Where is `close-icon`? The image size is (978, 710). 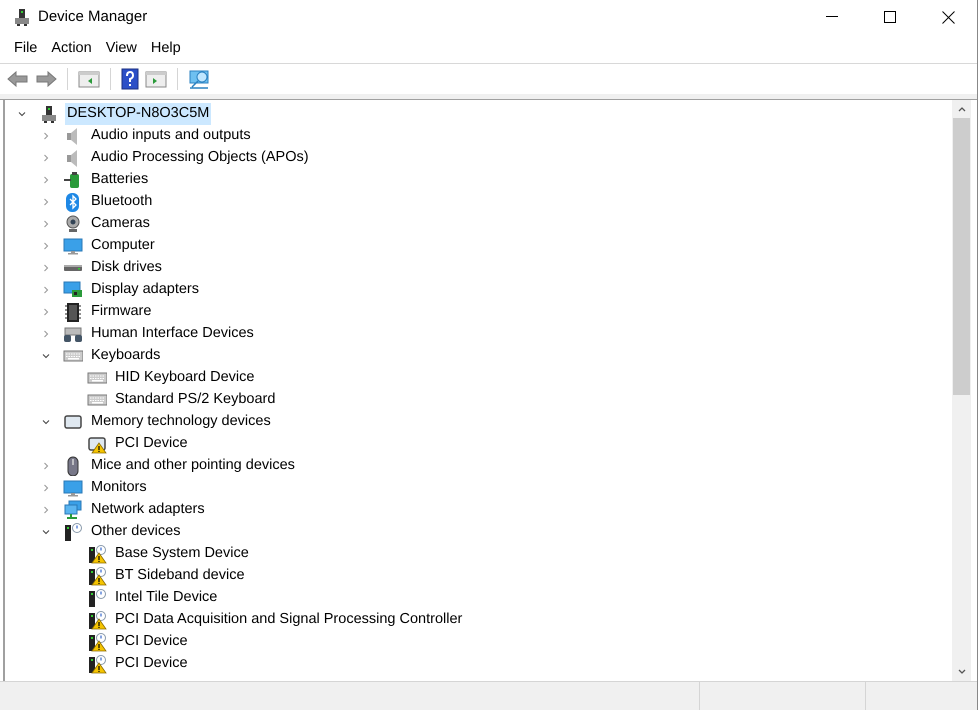
close-icon is located at coordinates (948, 17).